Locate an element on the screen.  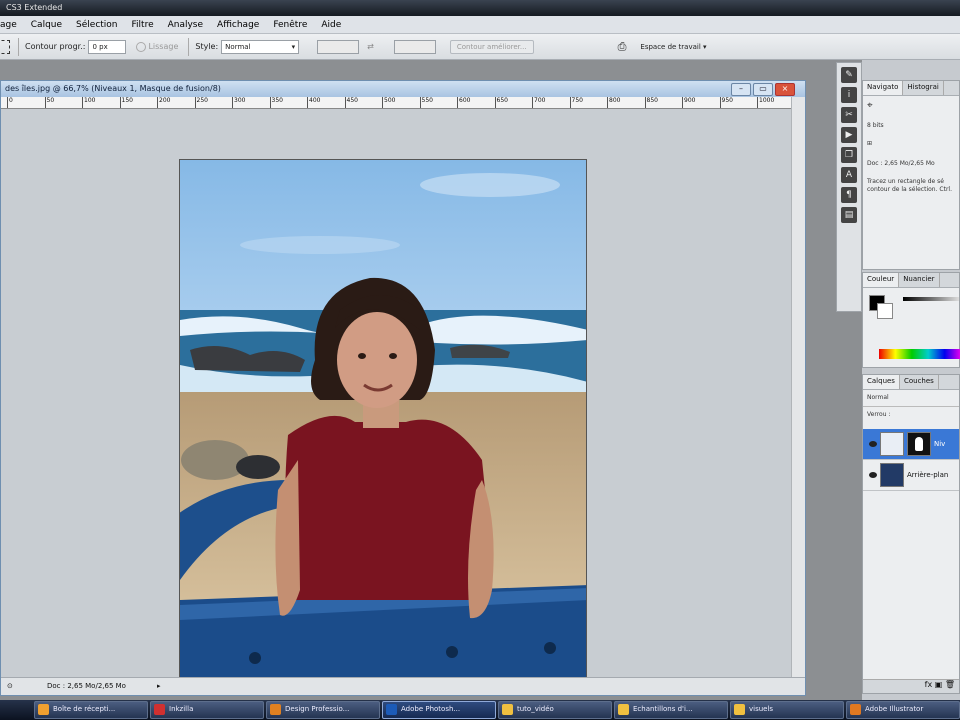
style-label: Style: is located at coordinates (207, 46).